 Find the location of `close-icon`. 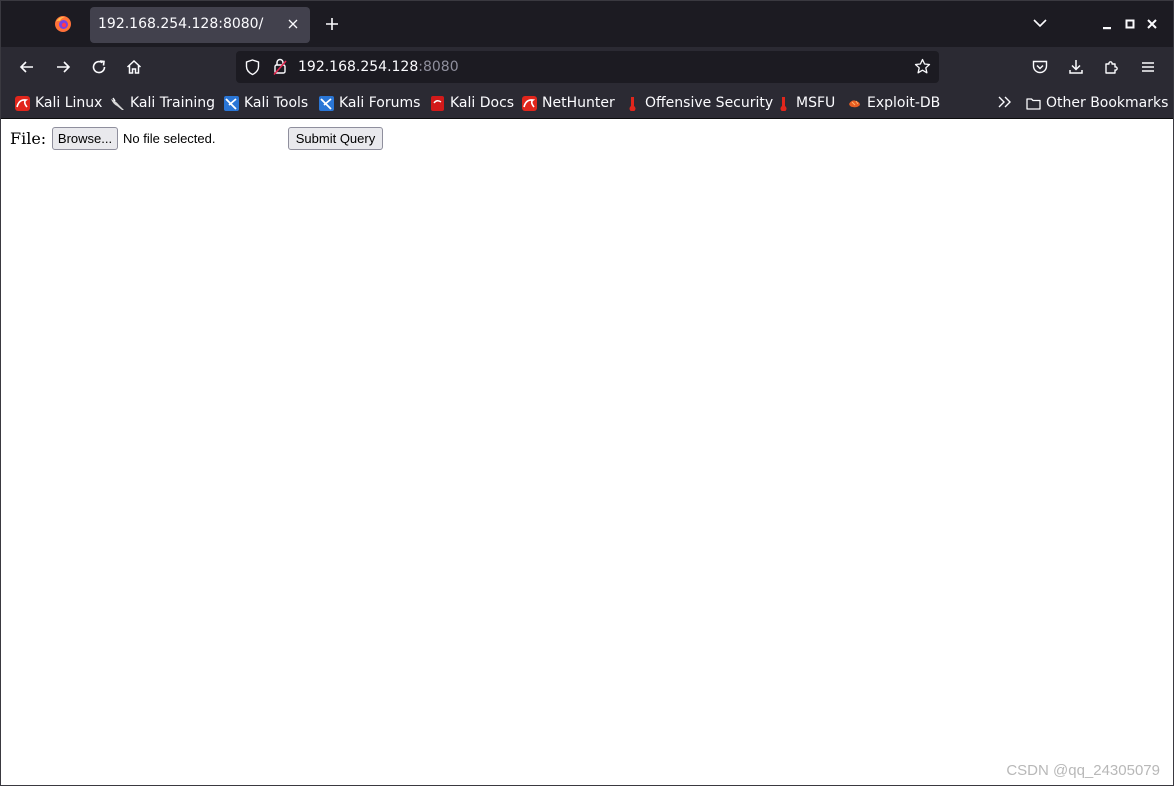

close-icon is located at coordinates (293, 24).